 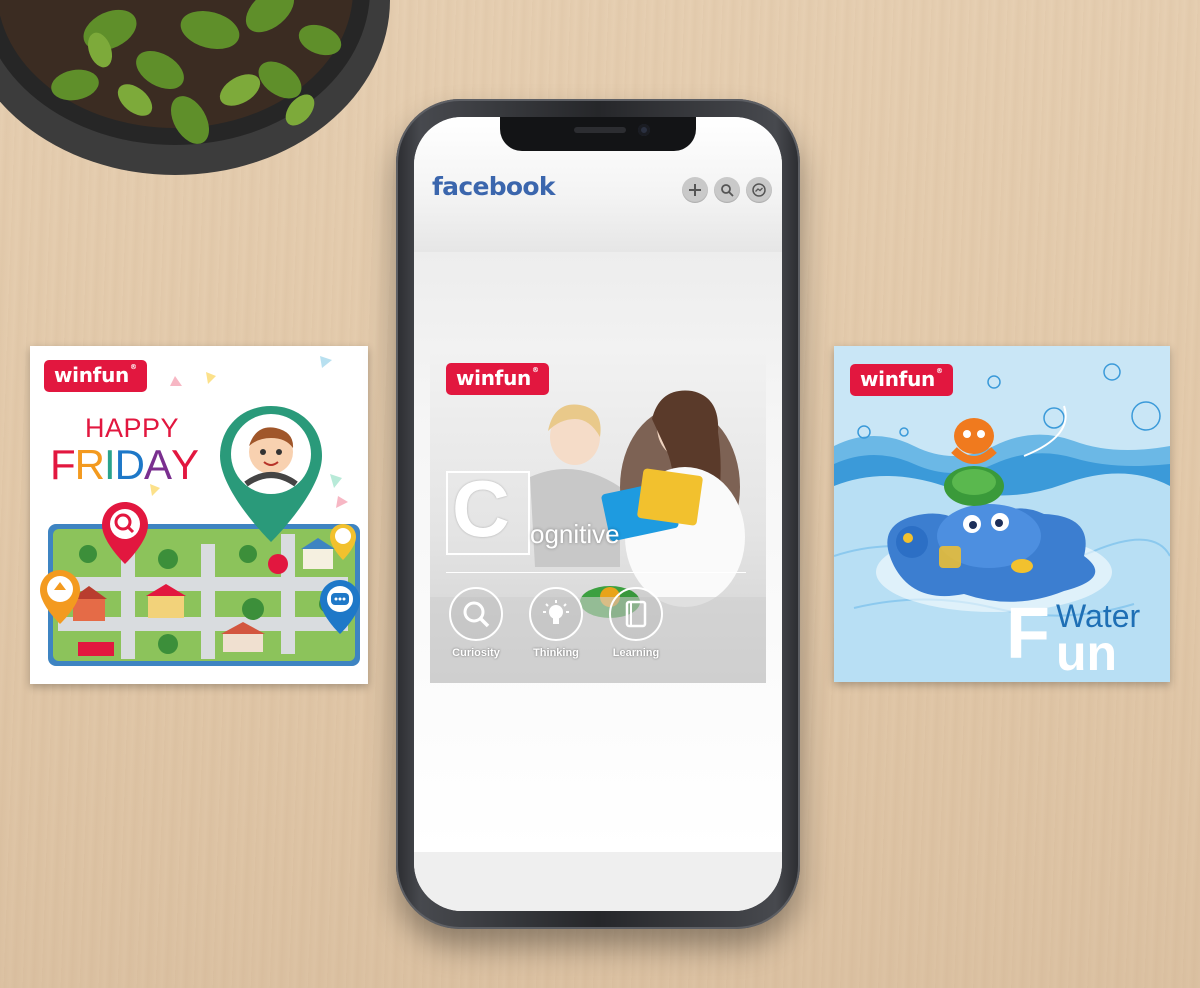 I want to click on compass-pin-icon, so click(x=343, y=542).